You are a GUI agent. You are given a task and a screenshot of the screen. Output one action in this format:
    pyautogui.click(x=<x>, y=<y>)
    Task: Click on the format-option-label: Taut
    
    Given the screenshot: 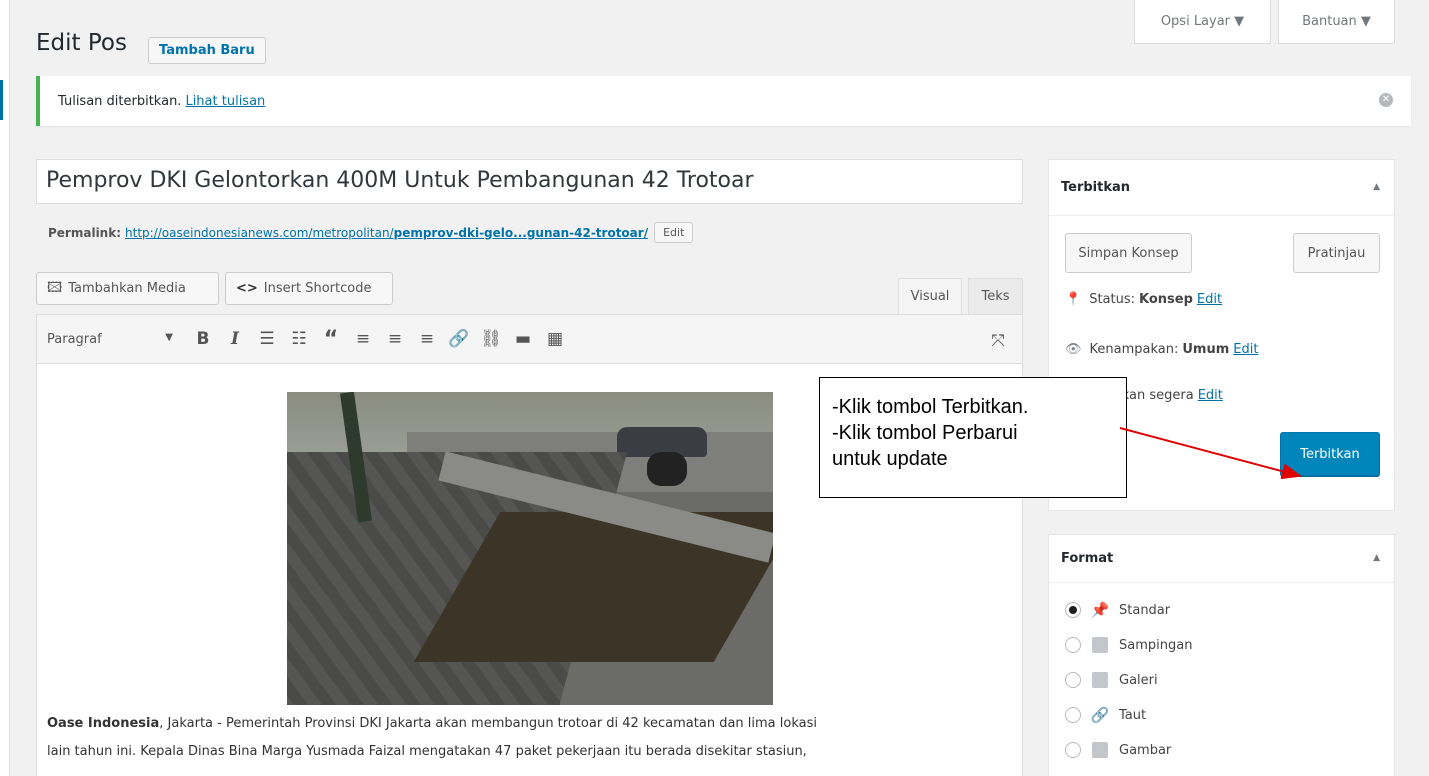 What is the action you would take?
    pyautogui.click(x=1133, y=715)
    